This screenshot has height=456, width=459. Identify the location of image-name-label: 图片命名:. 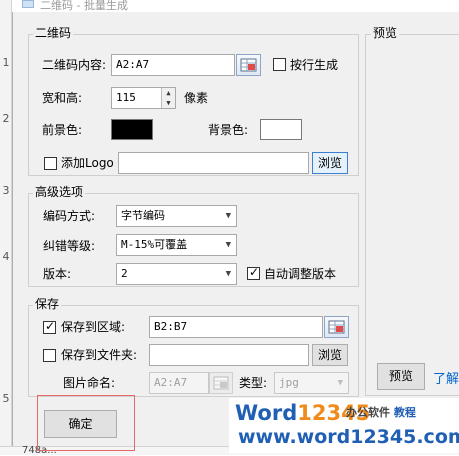
(89, 383).